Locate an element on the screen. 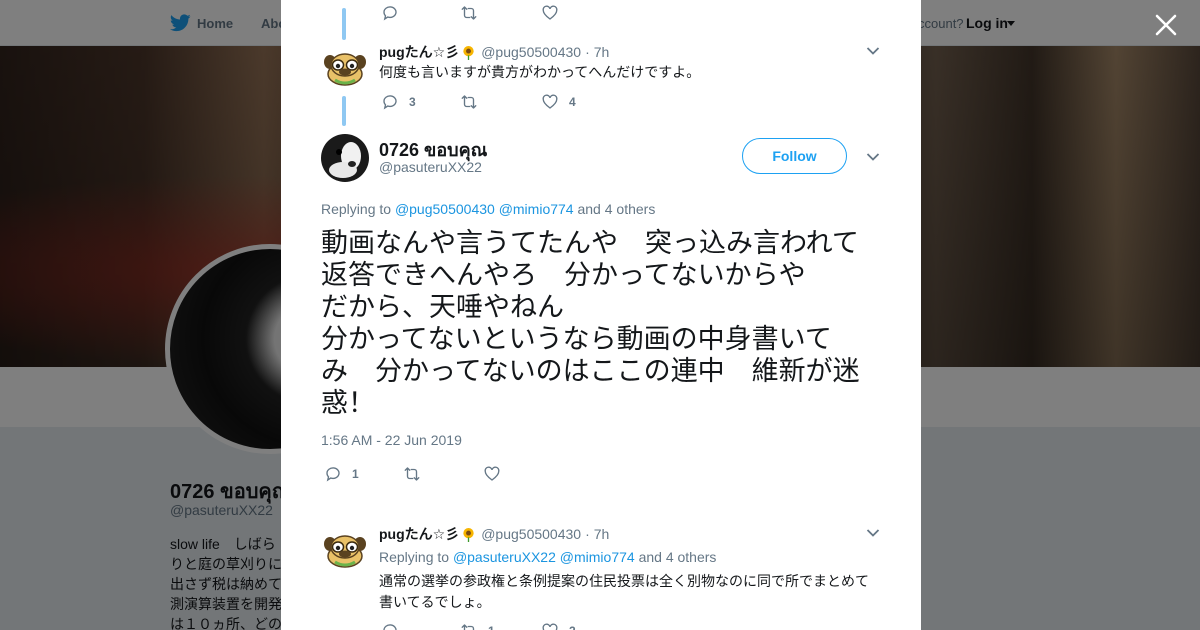  reply-action: 1 is located at coordinates (341, 474).